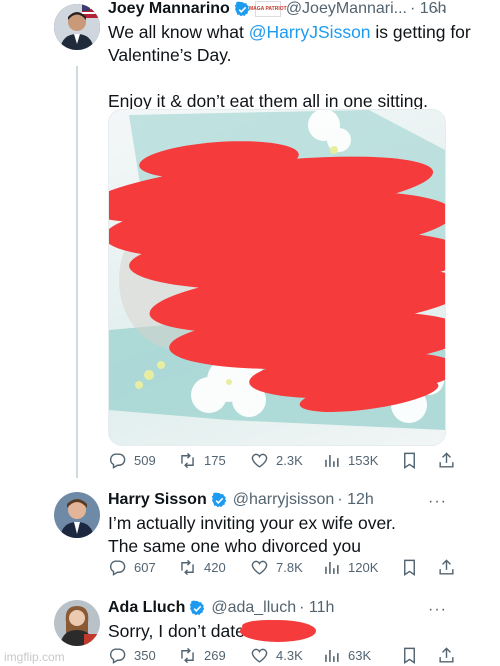 This screenshot has height=666, width=500. I want to click on display-name: Joey Mannarino, so click(169, 9).